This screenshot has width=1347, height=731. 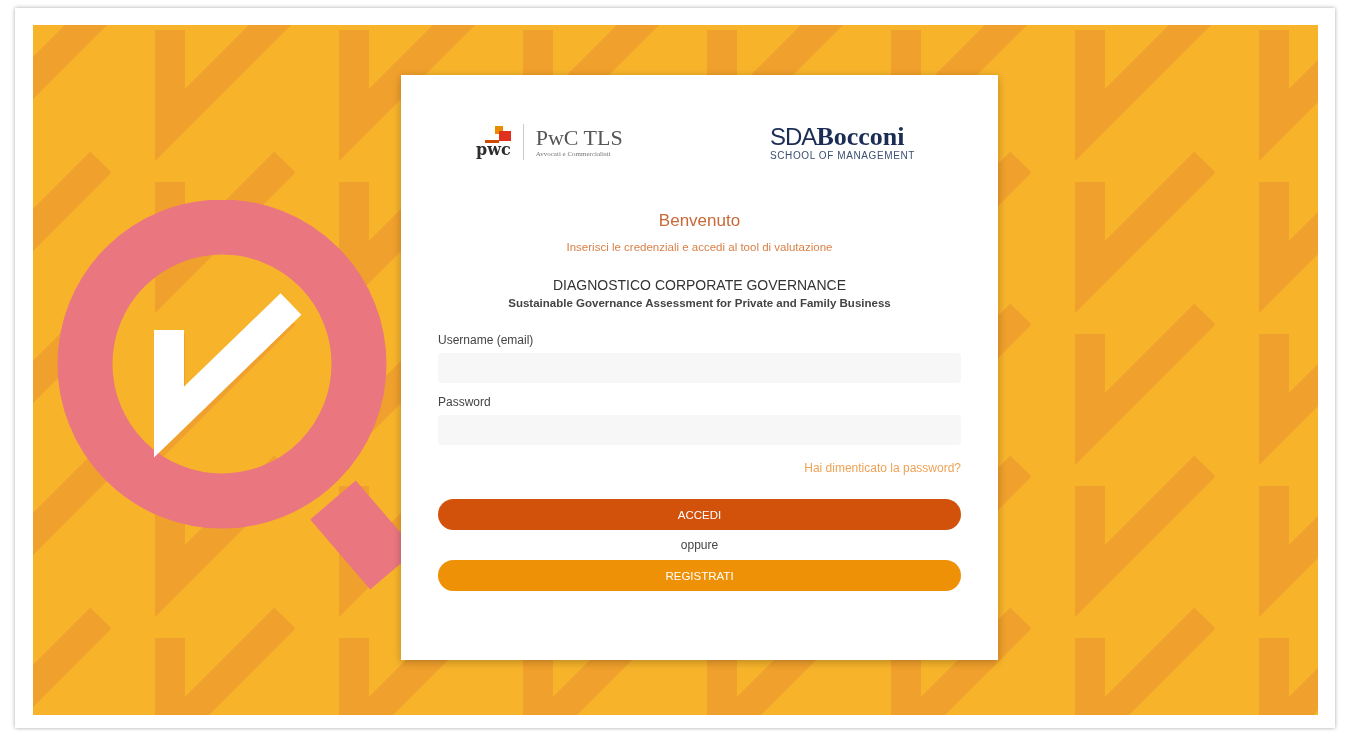 What do you see at coordinates (486, 340) in the screenshot?
I see `field-label: Username (email)` at bounding box center [486, 340].